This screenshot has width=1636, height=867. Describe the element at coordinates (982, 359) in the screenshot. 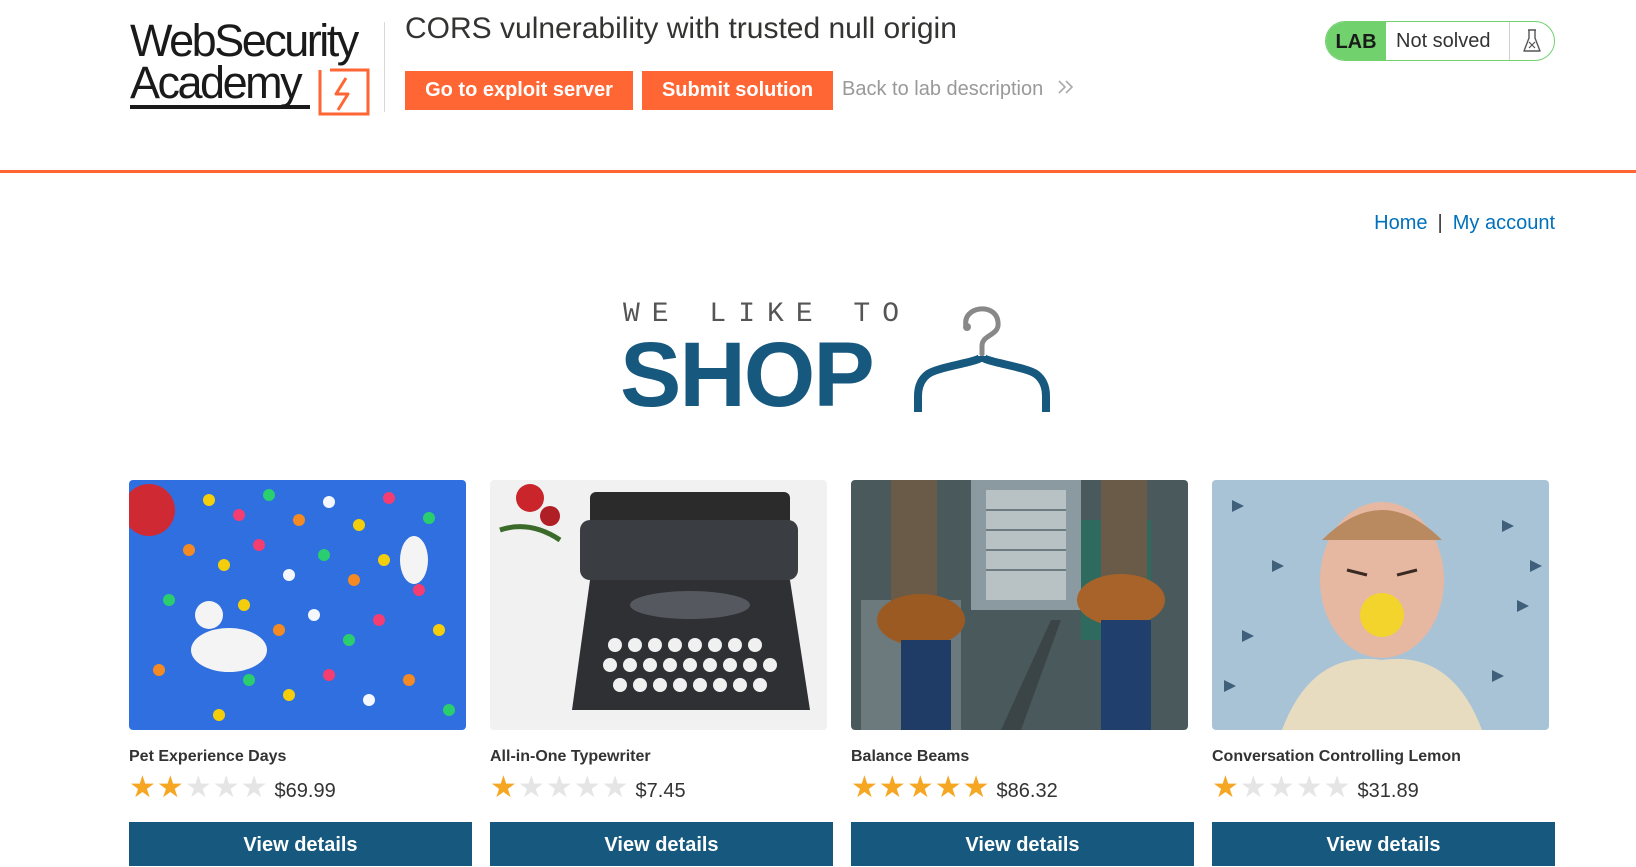

I see `hanger-icon` at that location.